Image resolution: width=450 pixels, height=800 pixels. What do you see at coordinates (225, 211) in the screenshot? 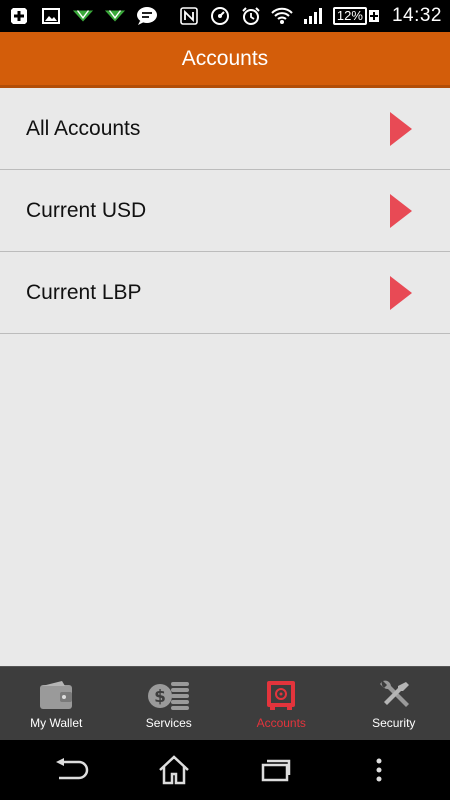
I see `account-row-usd: Current USD` at bounding box center [225, 211].